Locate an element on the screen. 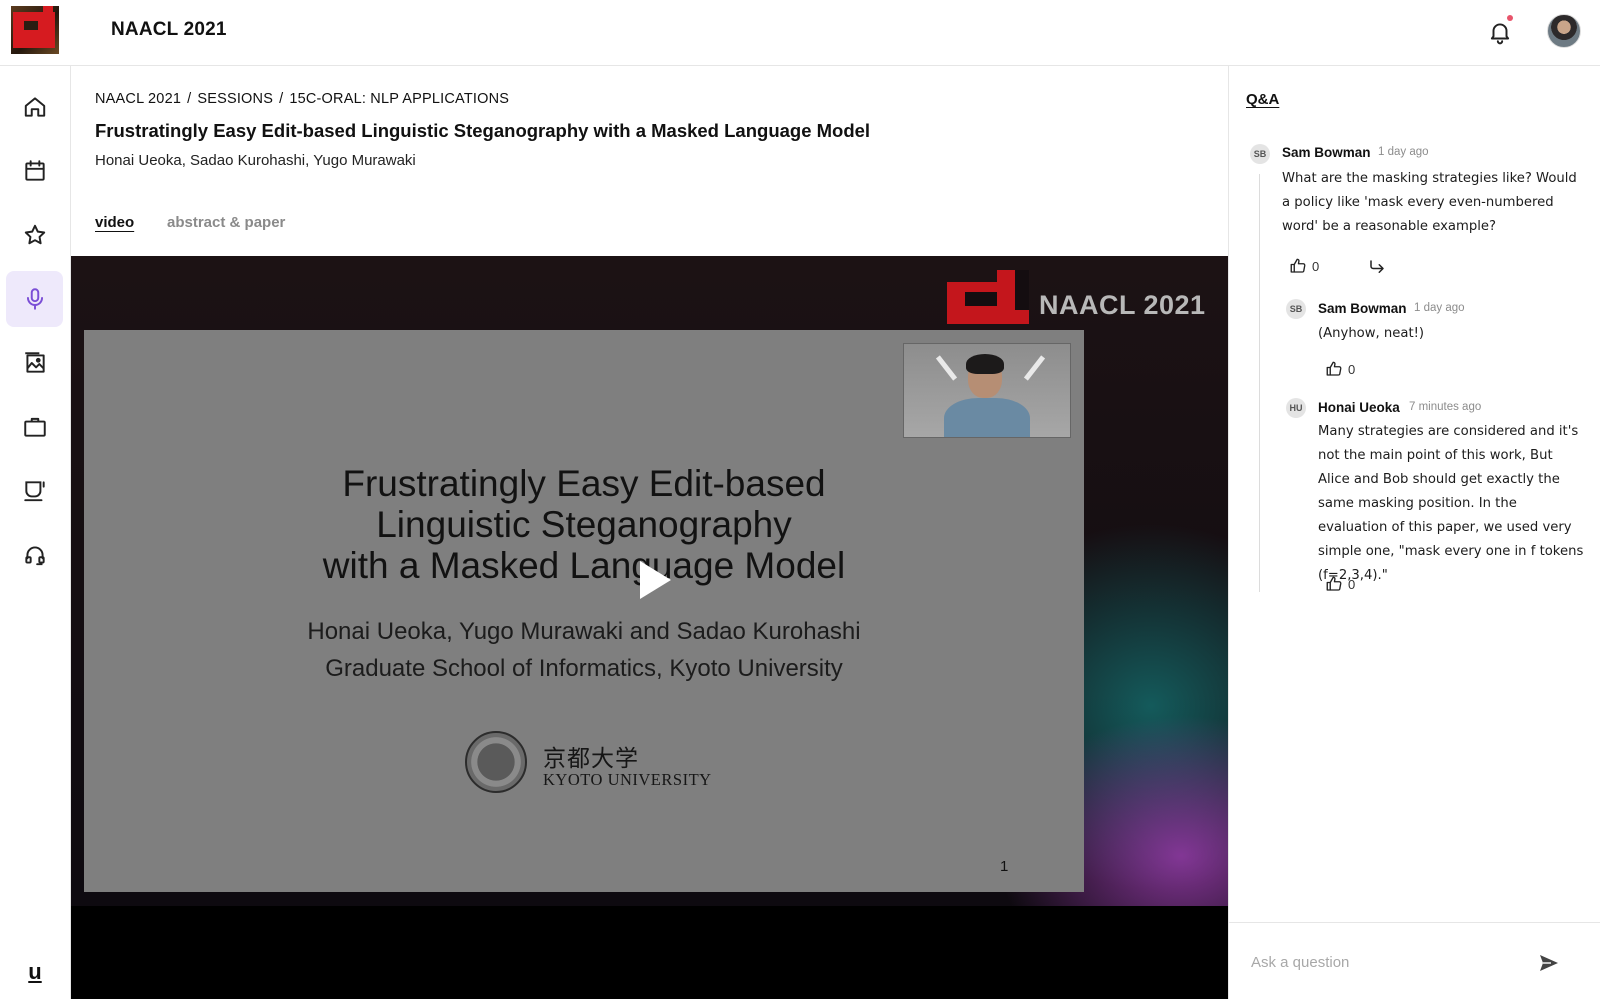  microphone-icon is located at coordinates (34, 299).